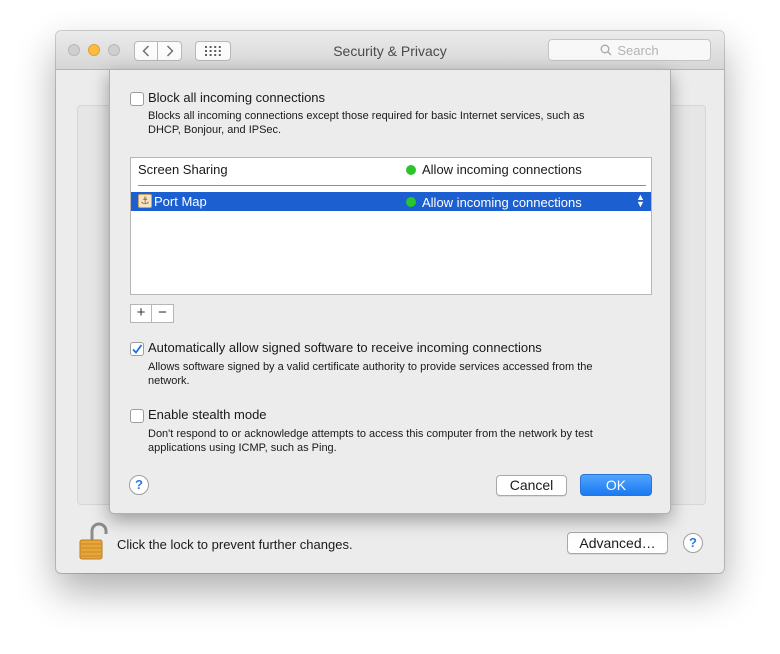  I want to click on lock-button, so click(93, 541).